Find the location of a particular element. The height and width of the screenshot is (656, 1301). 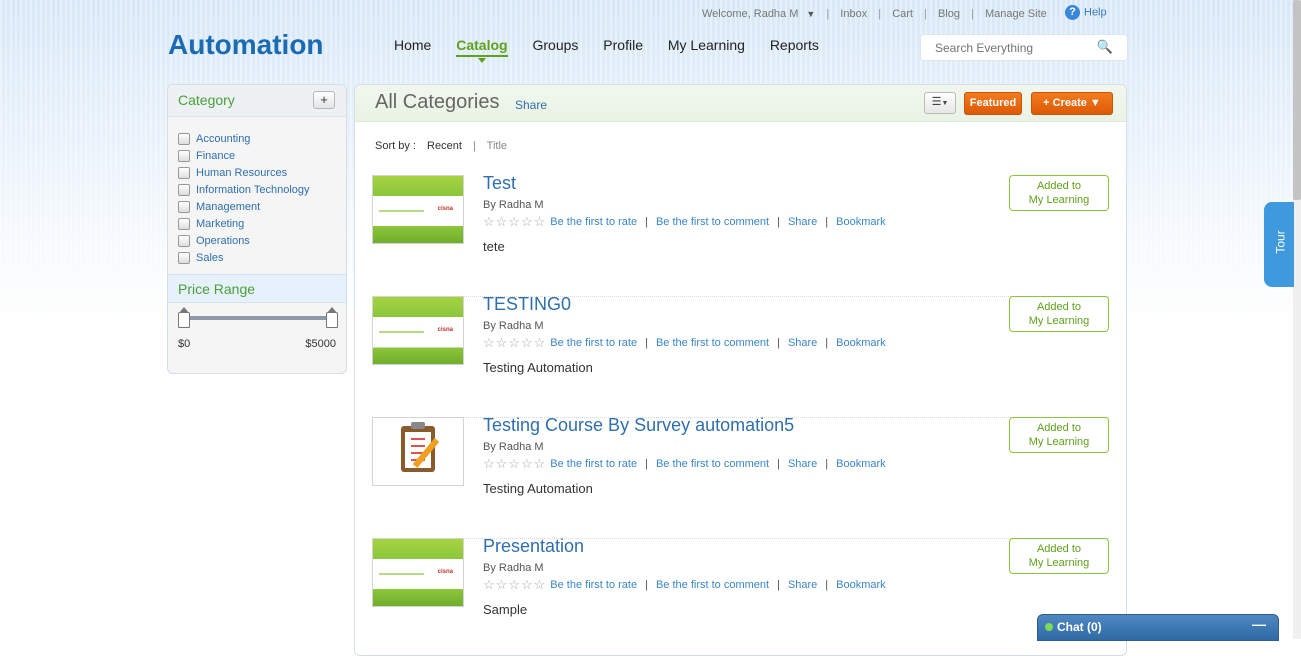

view-toggle-button: ☰▼ is located at coordinates (940, 103).